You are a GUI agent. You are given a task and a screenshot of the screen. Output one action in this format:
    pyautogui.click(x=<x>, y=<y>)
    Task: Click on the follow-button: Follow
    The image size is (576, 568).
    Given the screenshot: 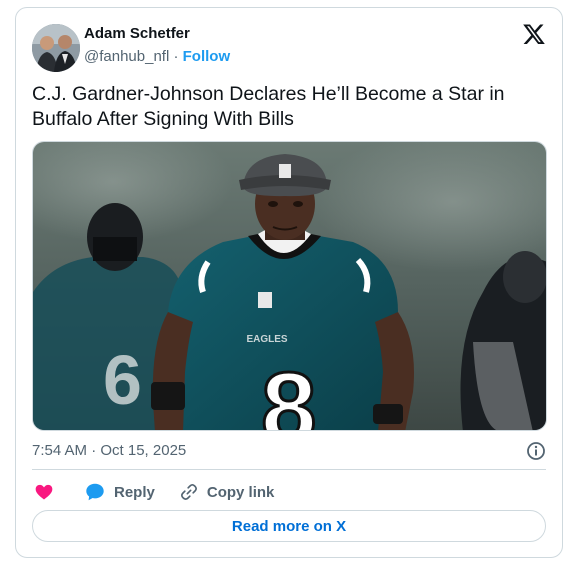 What is the action you would take?
    pyautogui.click(x=207, y=56)
    